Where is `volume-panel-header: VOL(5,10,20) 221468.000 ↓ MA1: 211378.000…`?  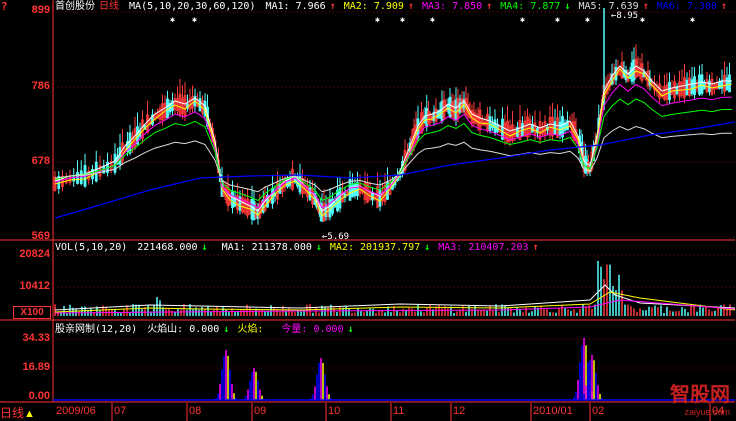 volume-panel-header: VOL(5,10,20) 221468.000 ↓ MA1: 211378.000… is located at coordinates (303, 248).